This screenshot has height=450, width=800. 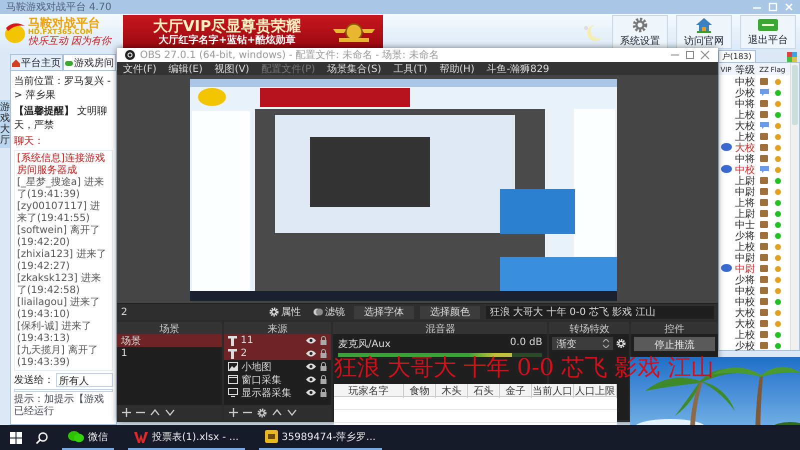 What do you see at coordinates (185, 69) in the screenshot?
I see `menu-item: 编辑(E)` at bounding box center [185, 69].